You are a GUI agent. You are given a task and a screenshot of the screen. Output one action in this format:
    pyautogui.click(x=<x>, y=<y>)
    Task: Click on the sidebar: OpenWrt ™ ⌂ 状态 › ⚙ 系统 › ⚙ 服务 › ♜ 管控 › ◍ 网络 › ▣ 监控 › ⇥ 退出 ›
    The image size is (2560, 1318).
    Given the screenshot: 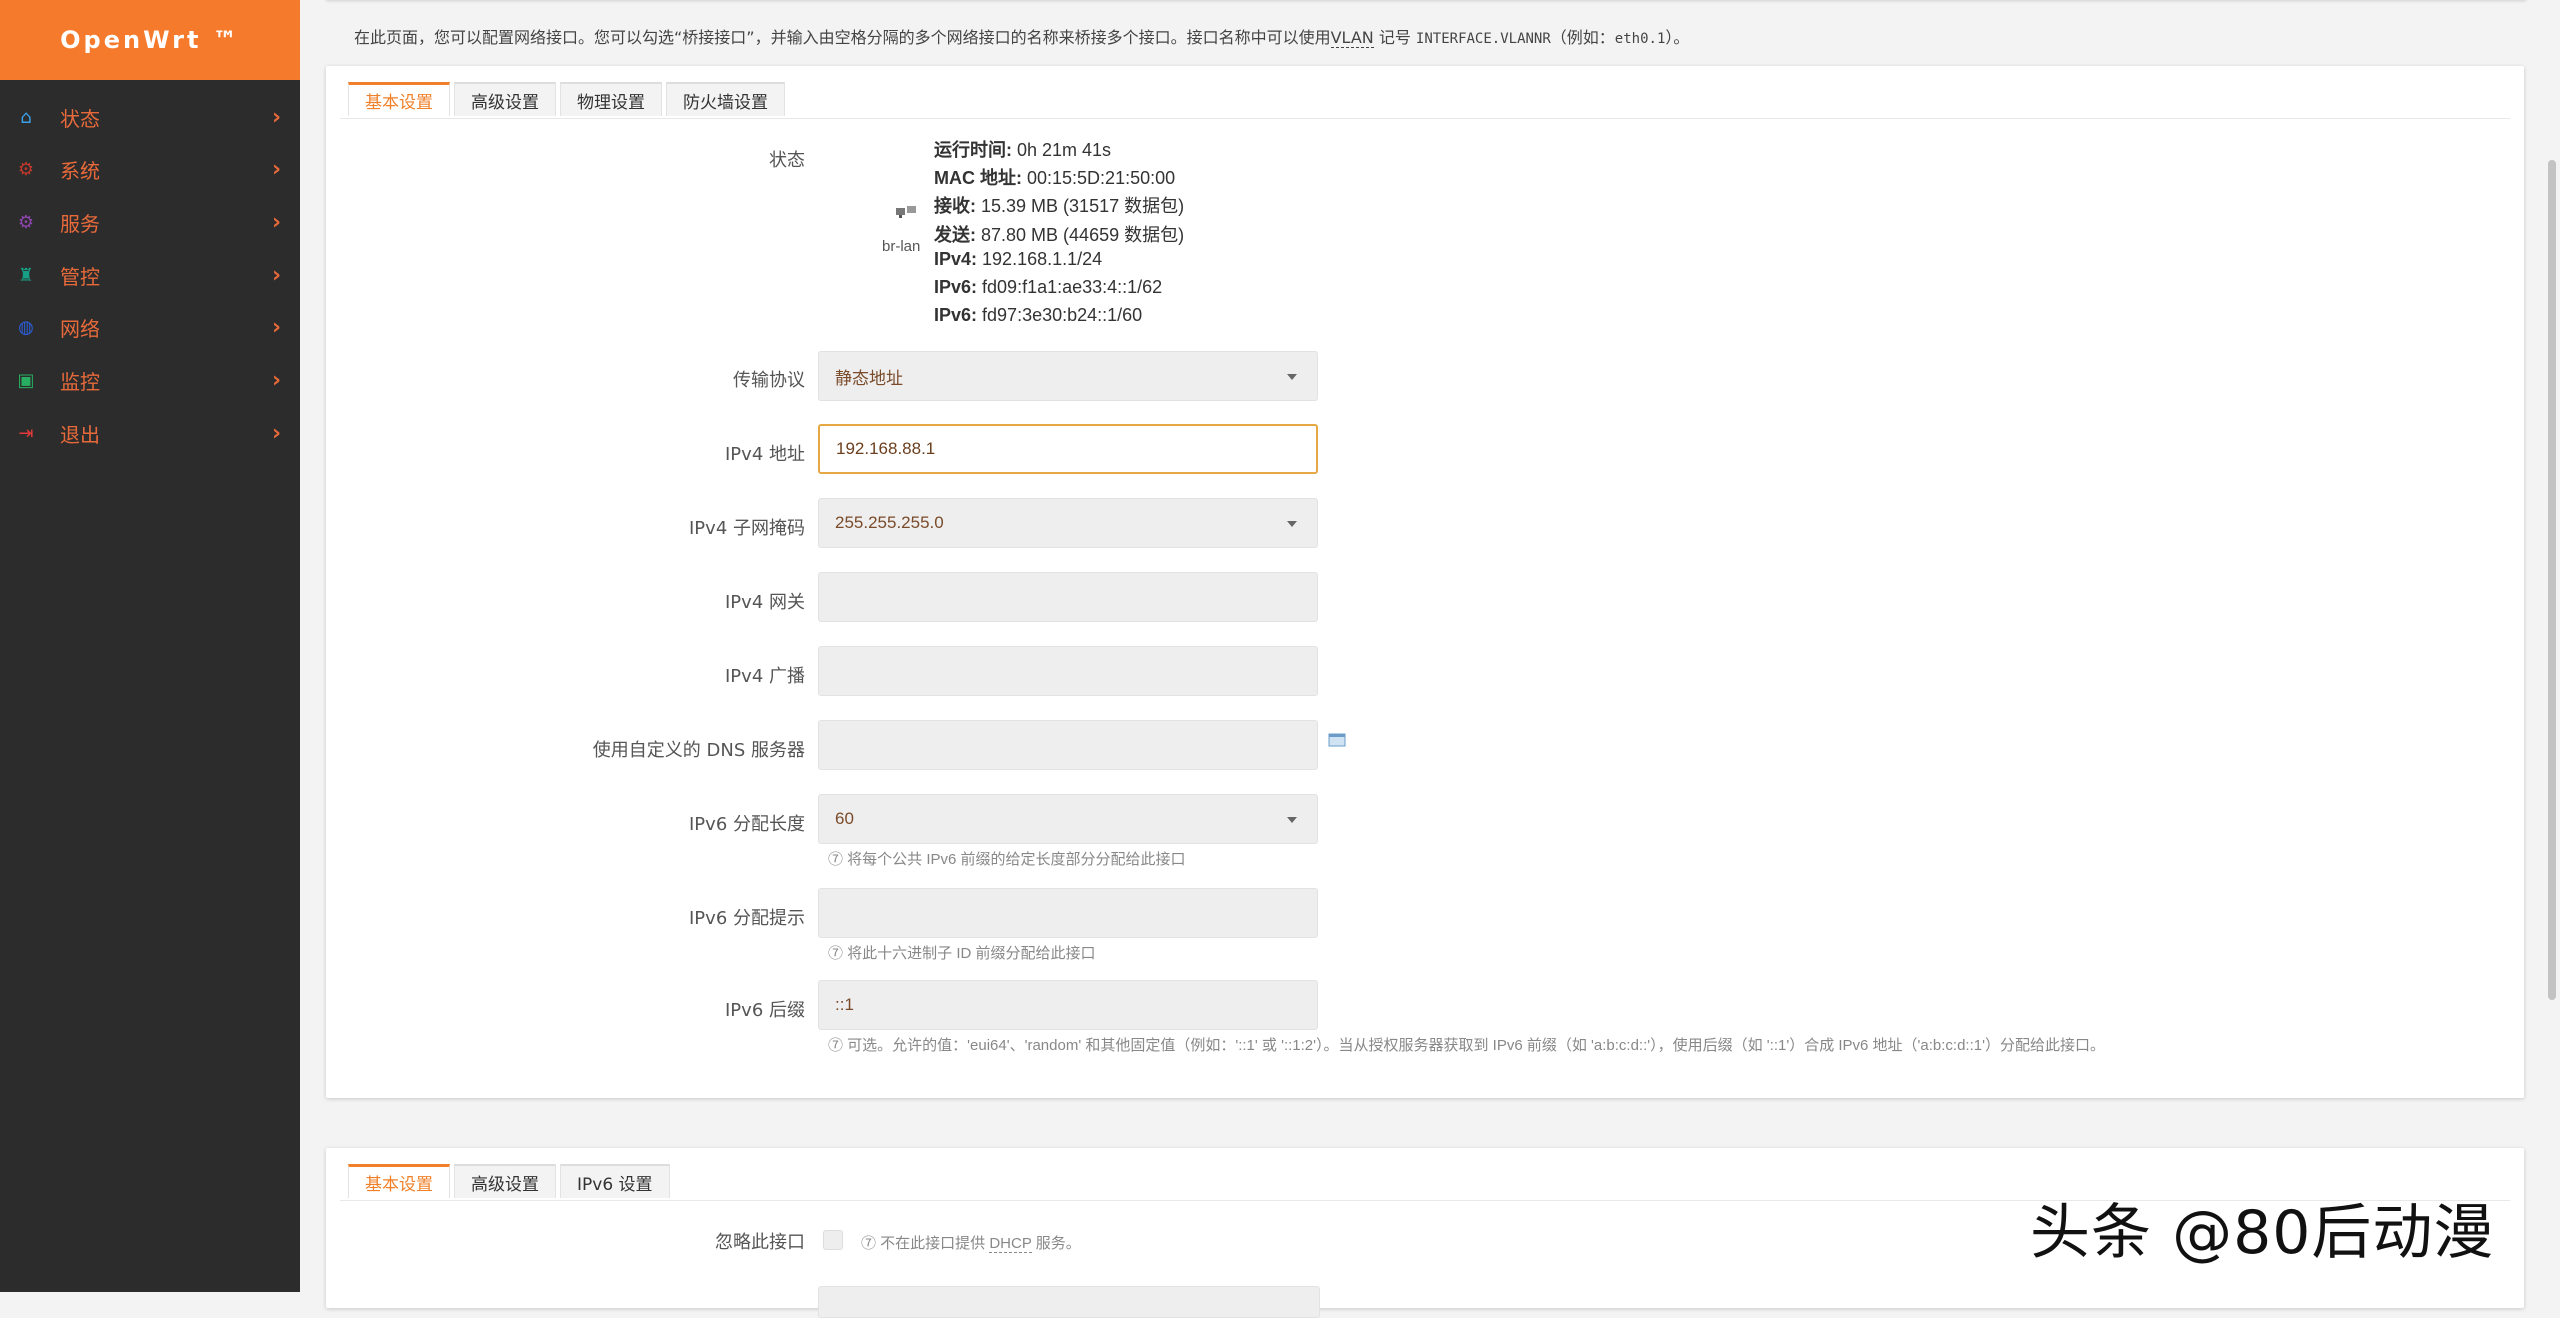 What is the action you would take?
    pyautogui.click(x=150, y=646)
    